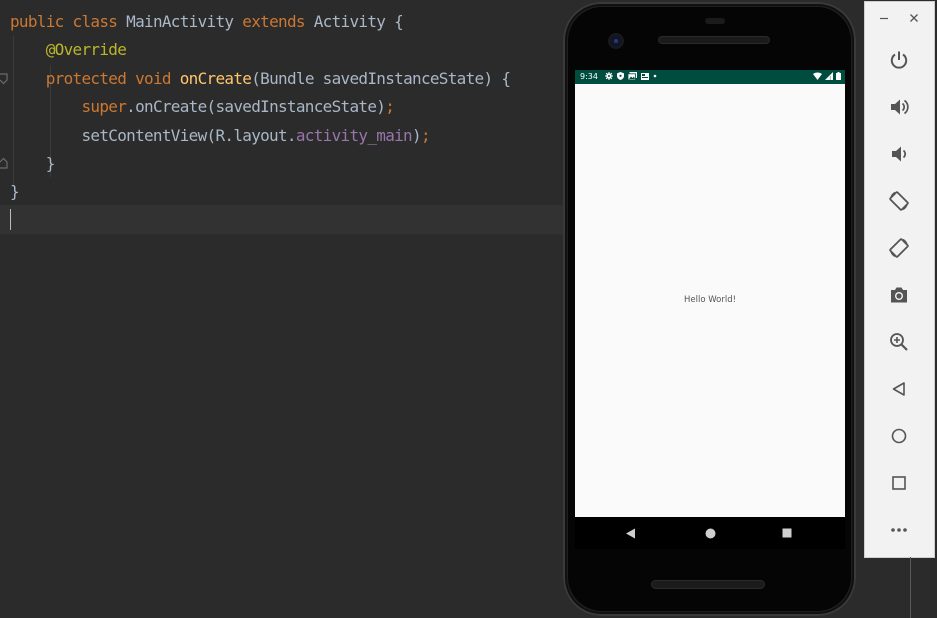 This screenshot has height=618, width=937. Describe the element at coordinates (838, 76) in the screenshot. I see `battery-icon` at that location.